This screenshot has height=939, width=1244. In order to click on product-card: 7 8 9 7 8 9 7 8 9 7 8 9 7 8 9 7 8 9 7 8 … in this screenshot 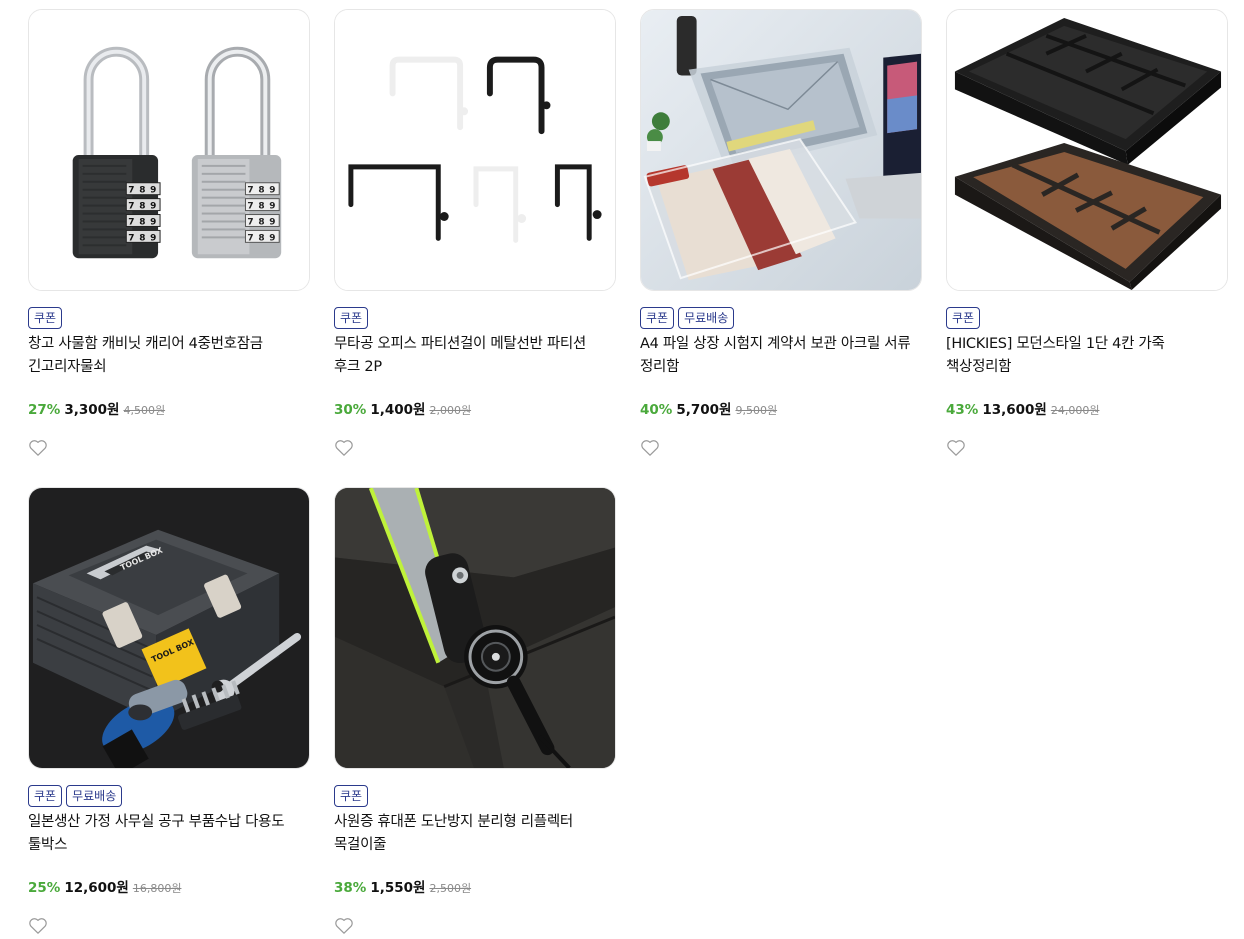, I will do `click(169, 232)`.